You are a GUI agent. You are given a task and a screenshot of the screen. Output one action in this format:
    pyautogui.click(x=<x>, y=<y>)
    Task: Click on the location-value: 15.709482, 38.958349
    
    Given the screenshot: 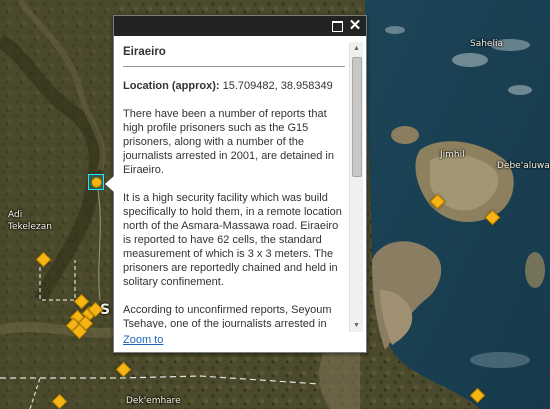 What is the action you would take?
    pyautogui.click(x=277, y=86)
    